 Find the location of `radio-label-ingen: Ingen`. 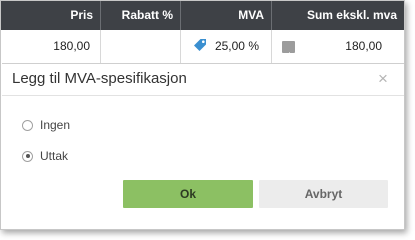

radio-label-ingen: Ingen is located at coordinates (55, 125).